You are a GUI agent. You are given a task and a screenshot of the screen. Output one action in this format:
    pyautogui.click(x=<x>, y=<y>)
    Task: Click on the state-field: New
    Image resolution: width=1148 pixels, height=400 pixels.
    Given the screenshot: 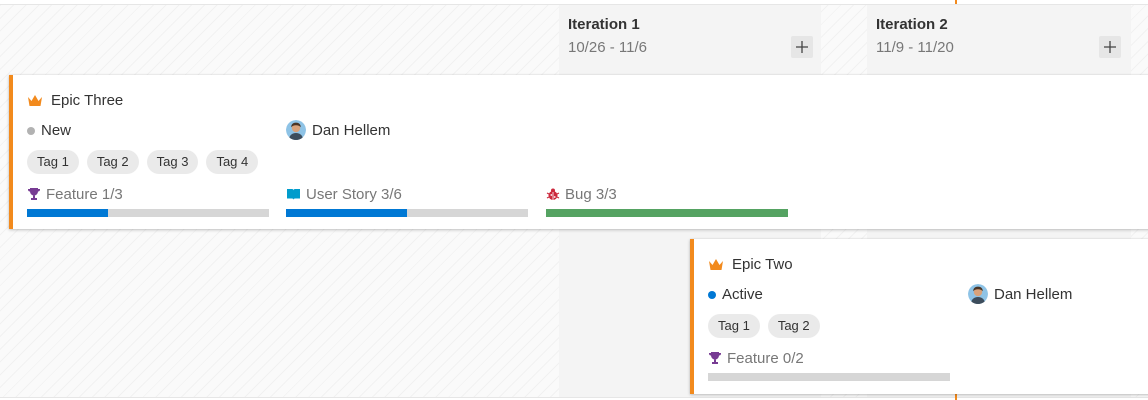 What is the action you would take?
    pyautogui.click(x=49, y=130)
    